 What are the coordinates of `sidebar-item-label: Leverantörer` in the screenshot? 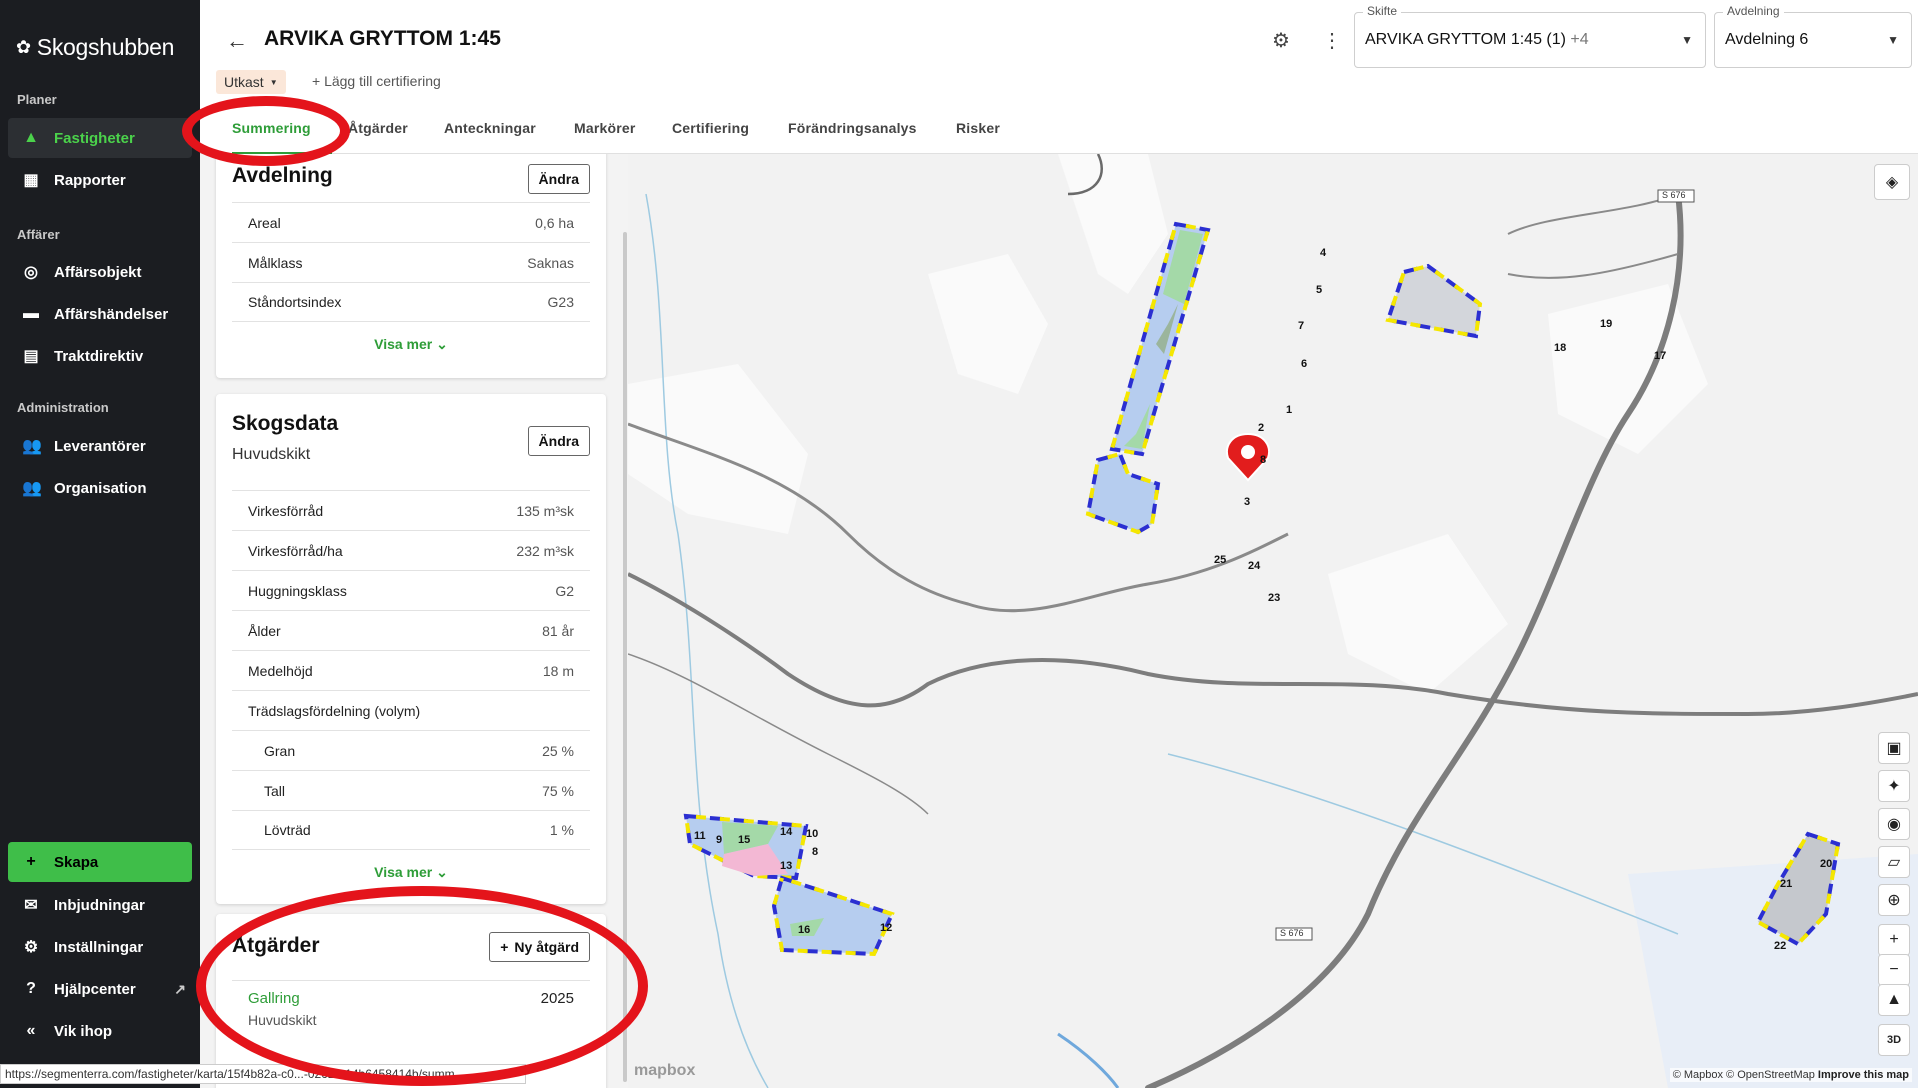 It's located at (100, 446).